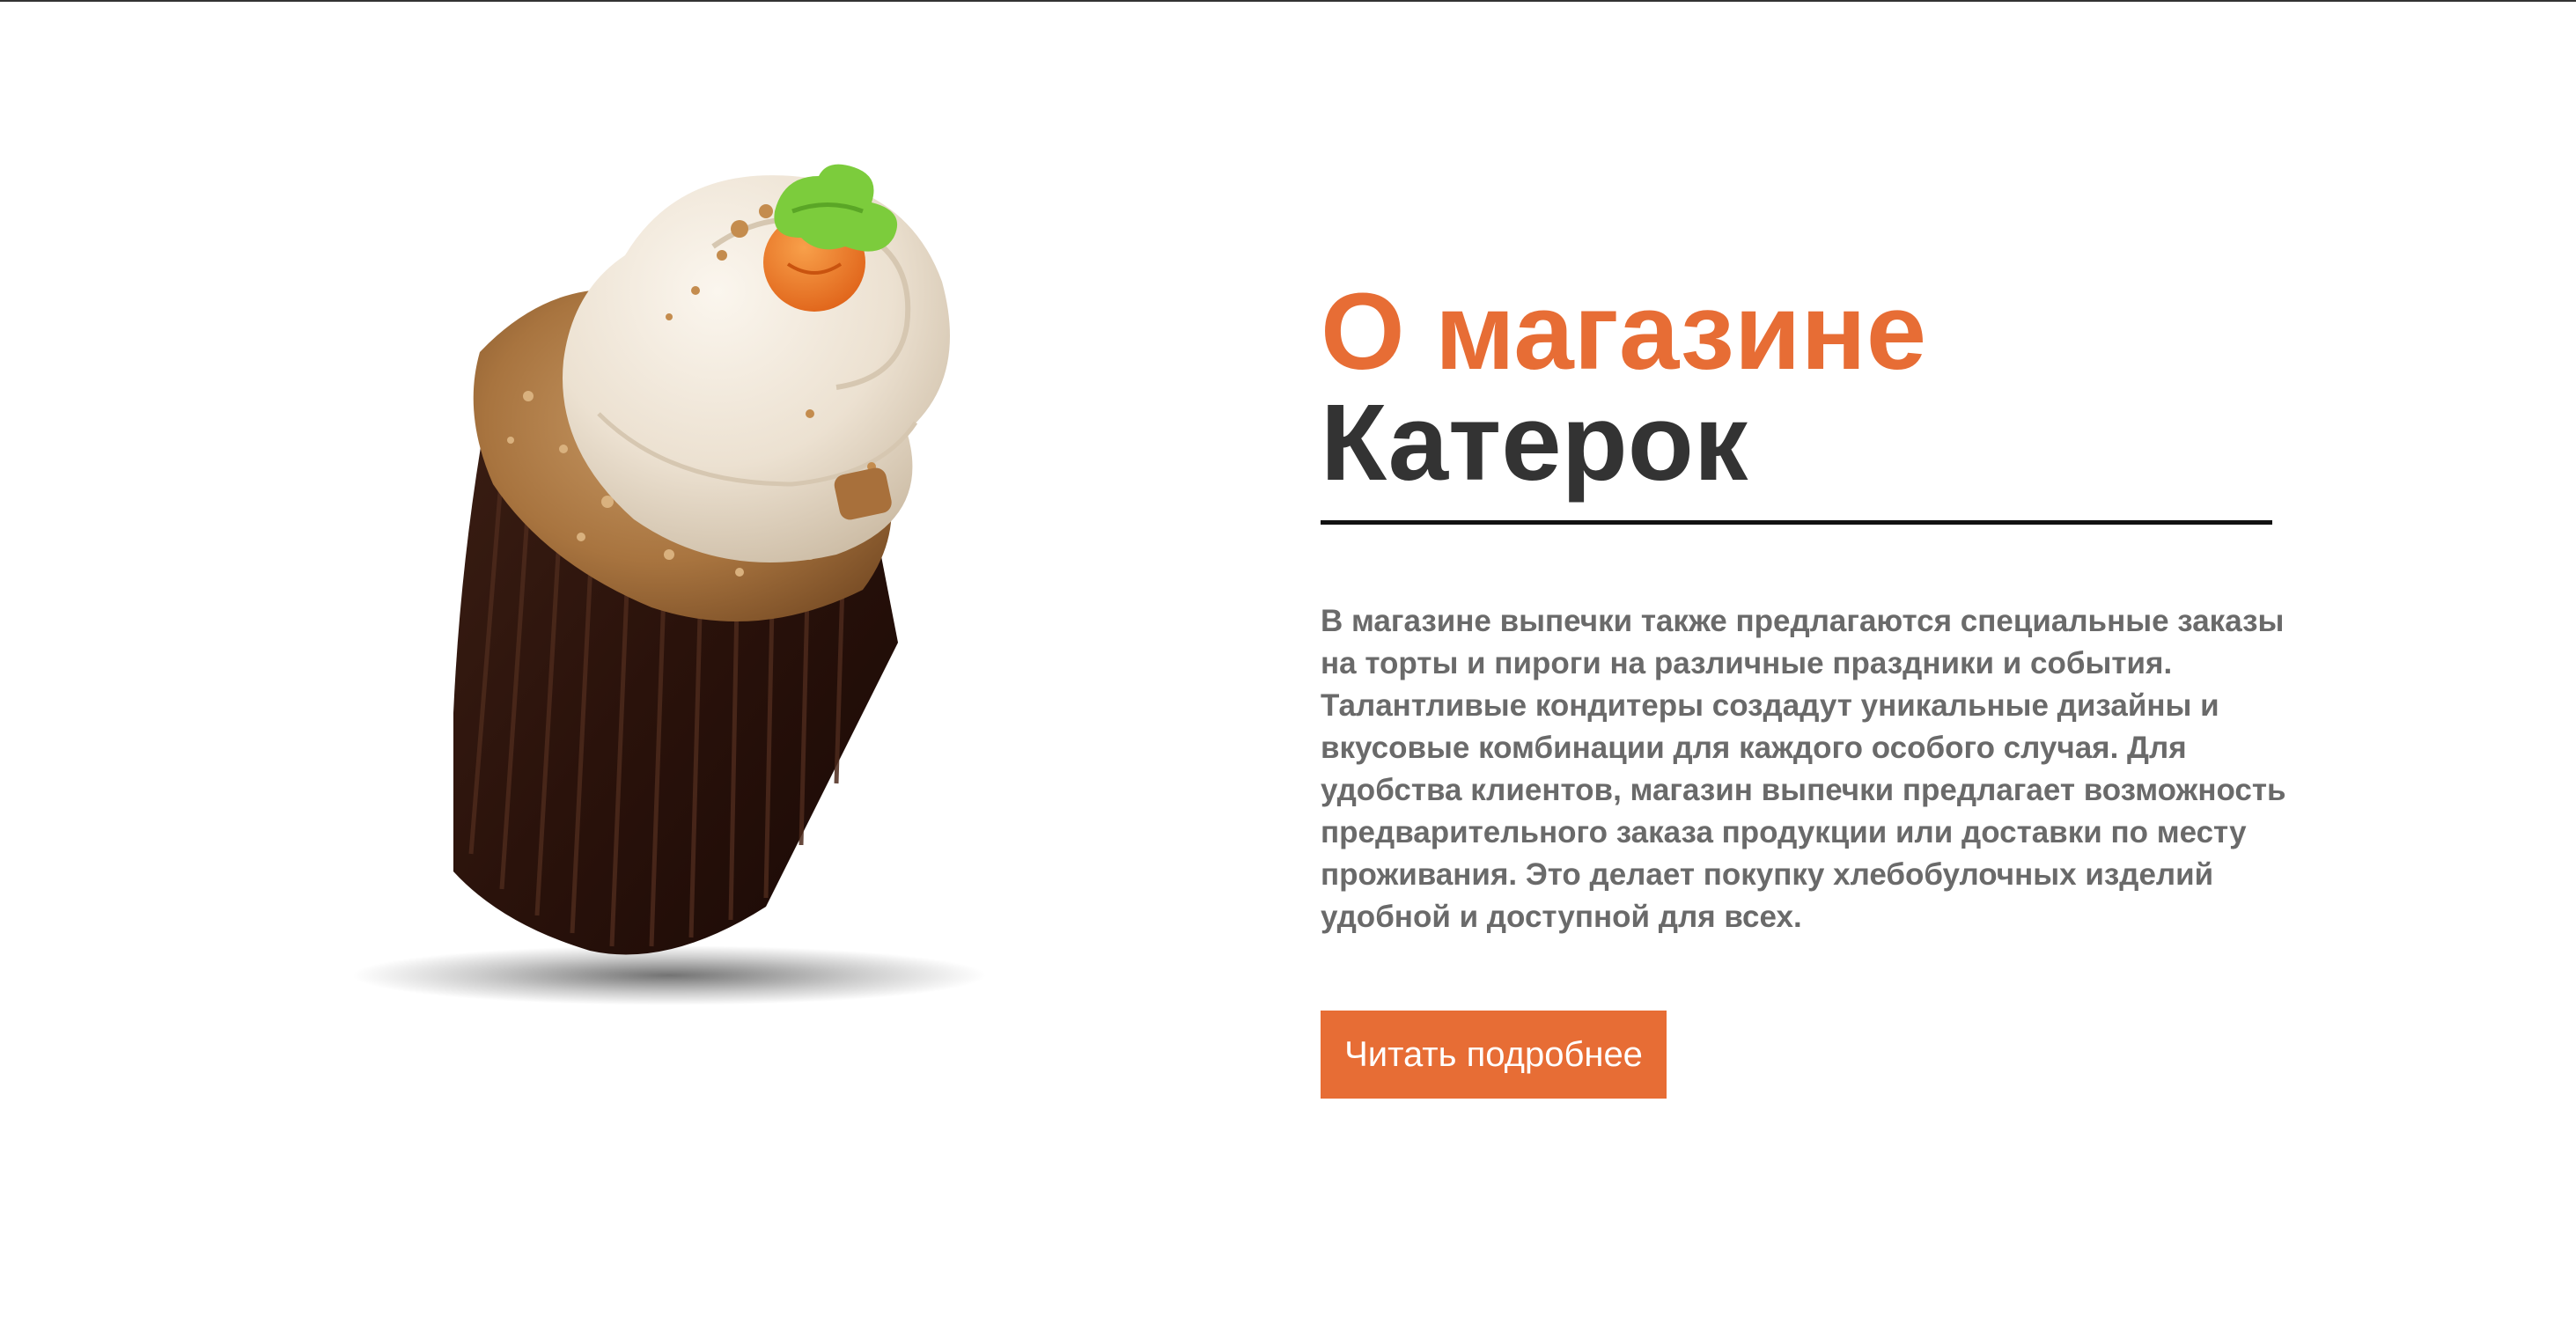 The width and height of the screenshot is (2576, 1338). What do you see at coordinates (1288, 1) in the screenshot?
I see `top-border` at bounding box center [1288, 1].